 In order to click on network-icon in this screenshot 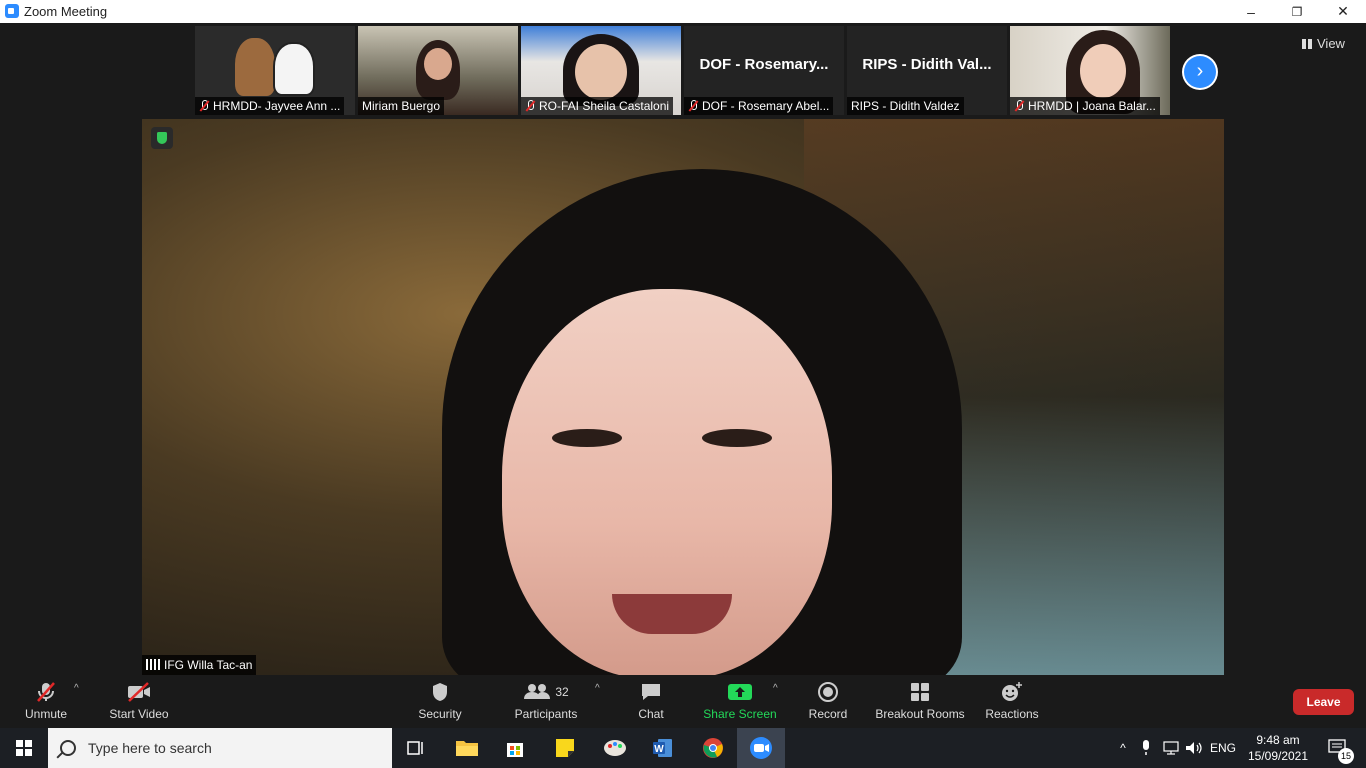, I will do `click(1171, 748)`.